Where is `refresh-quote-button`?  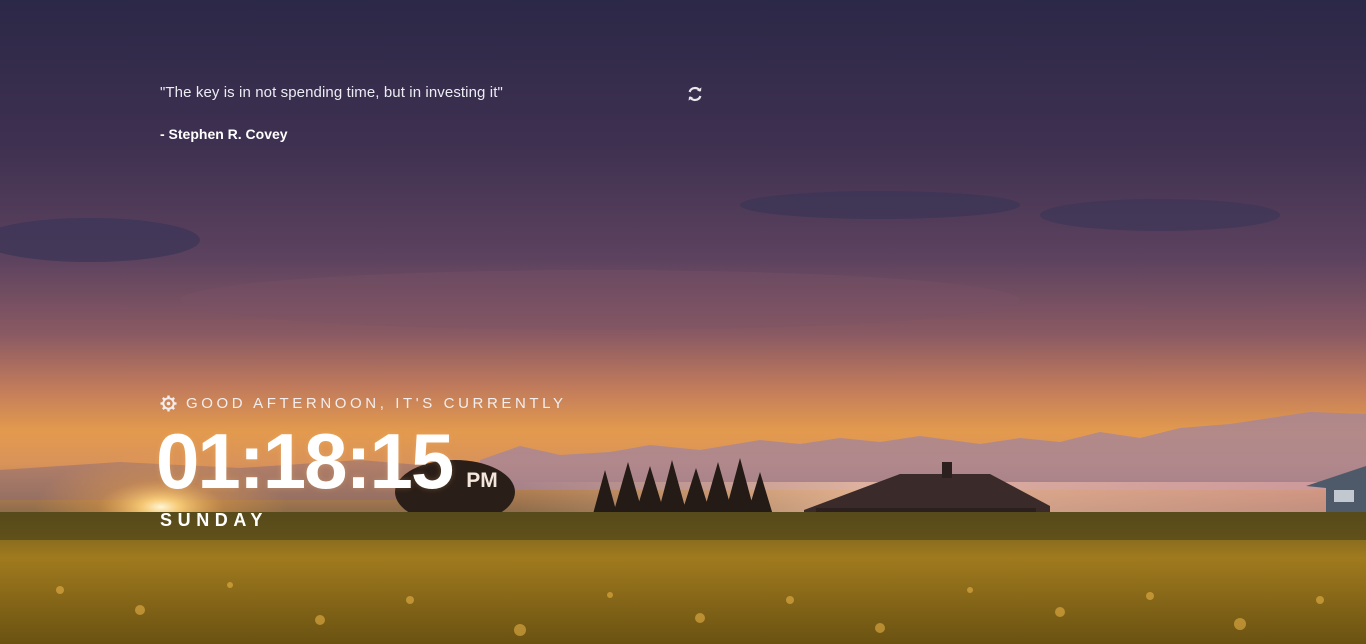 refresh-quote-button is located at coordinates (695, 94).